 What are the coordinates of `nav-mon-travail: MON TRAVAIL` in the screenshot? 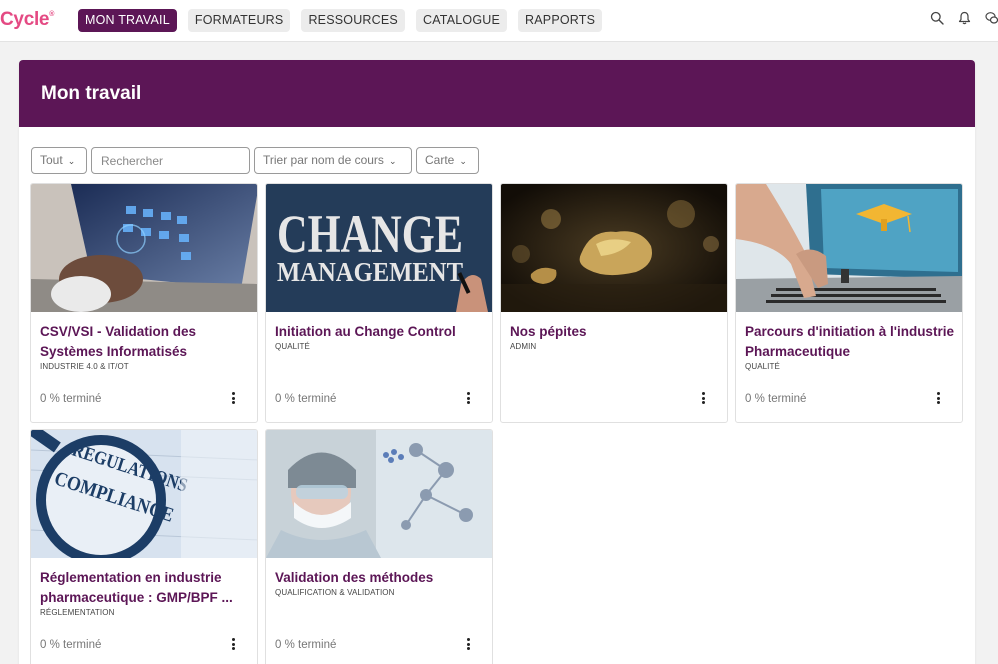 It's located at (127, 20).